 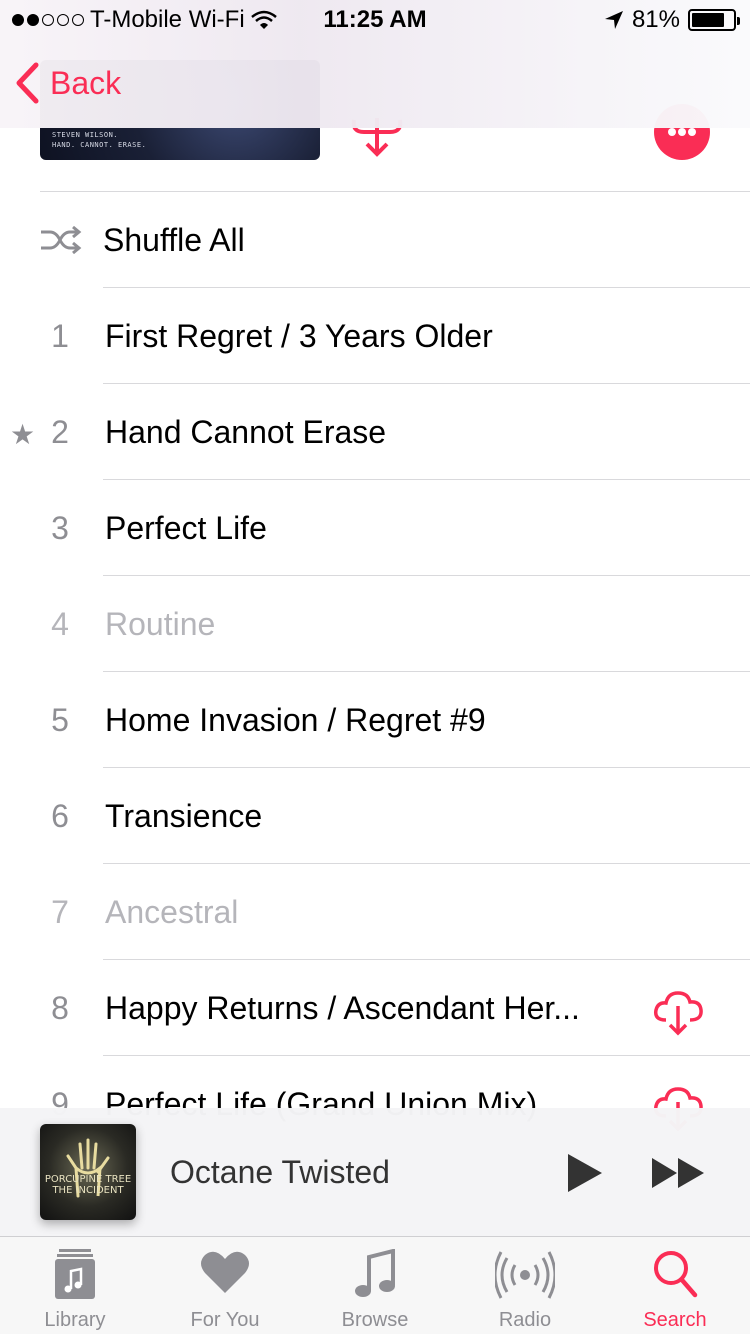 What do you see at coordinates (525, 1277) in the screenshot?
I see `radio-icon` at bounding box center [525, 1277].